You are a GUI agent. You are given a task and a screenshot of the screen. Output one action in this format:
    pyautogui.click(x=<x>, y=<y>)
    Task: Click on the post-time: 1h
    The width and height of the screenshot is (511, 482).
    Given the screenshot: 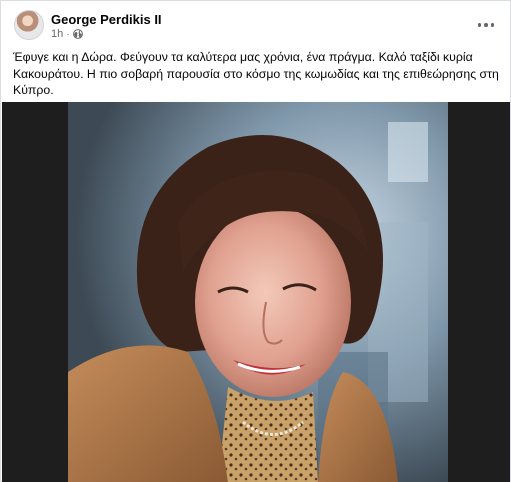 What is the action you would take?
    pyautogui.click(x=57, y=34)
    